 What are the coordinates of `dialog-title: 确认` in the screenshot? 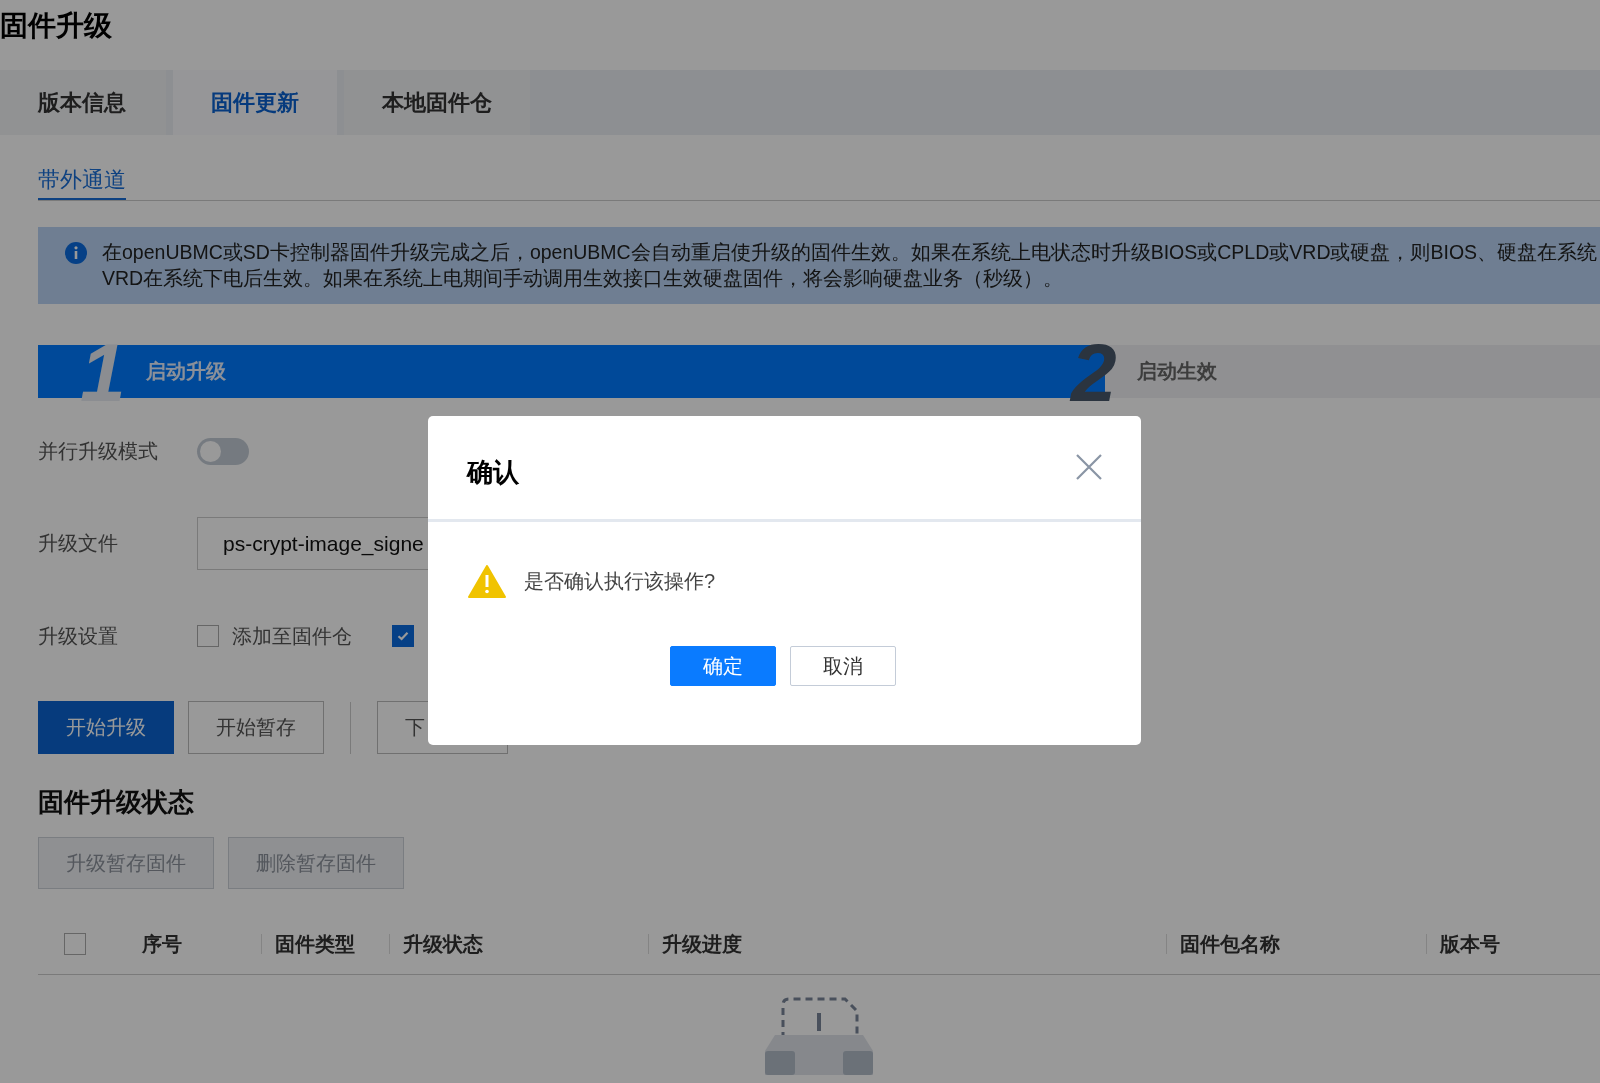 It's located at (493, 472).